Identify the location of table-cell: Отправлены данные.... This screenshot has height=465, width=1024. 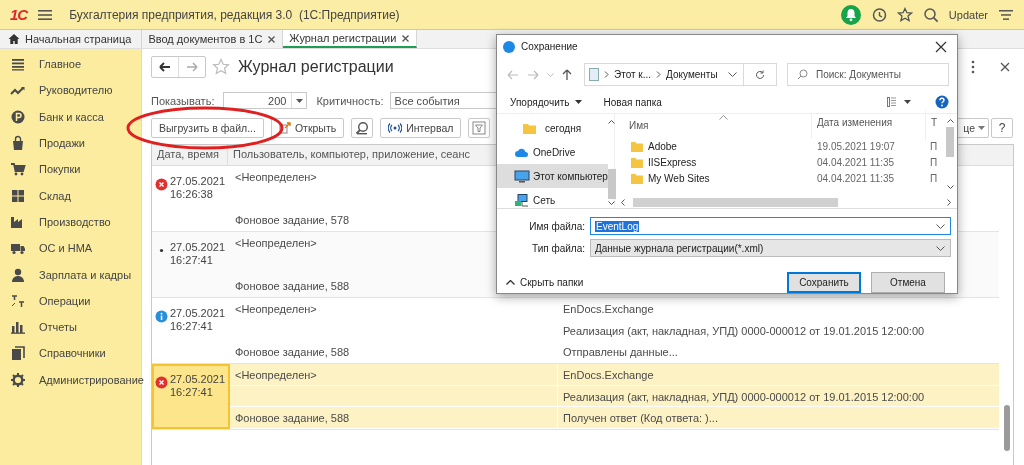
(620, 352).